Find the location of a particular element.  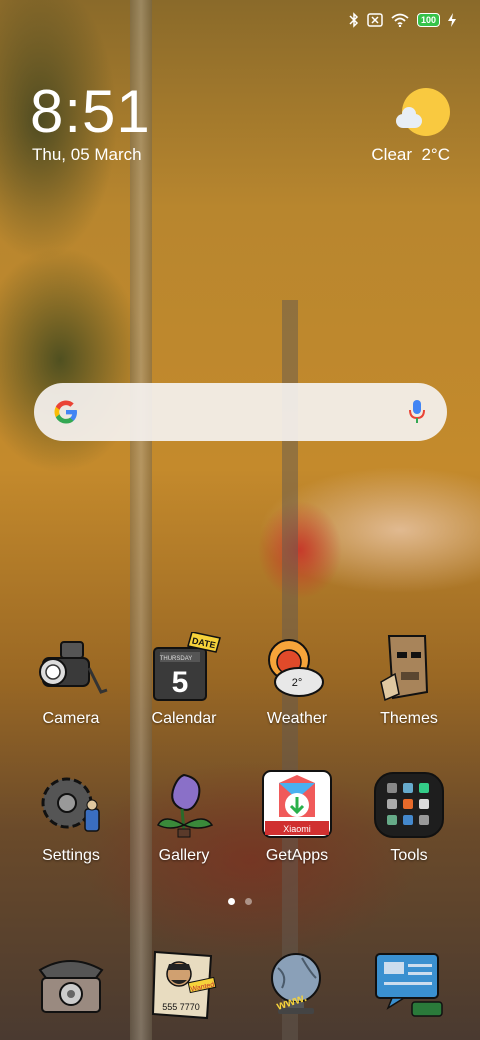

cloud-icon is located at coordinates (409, 117).